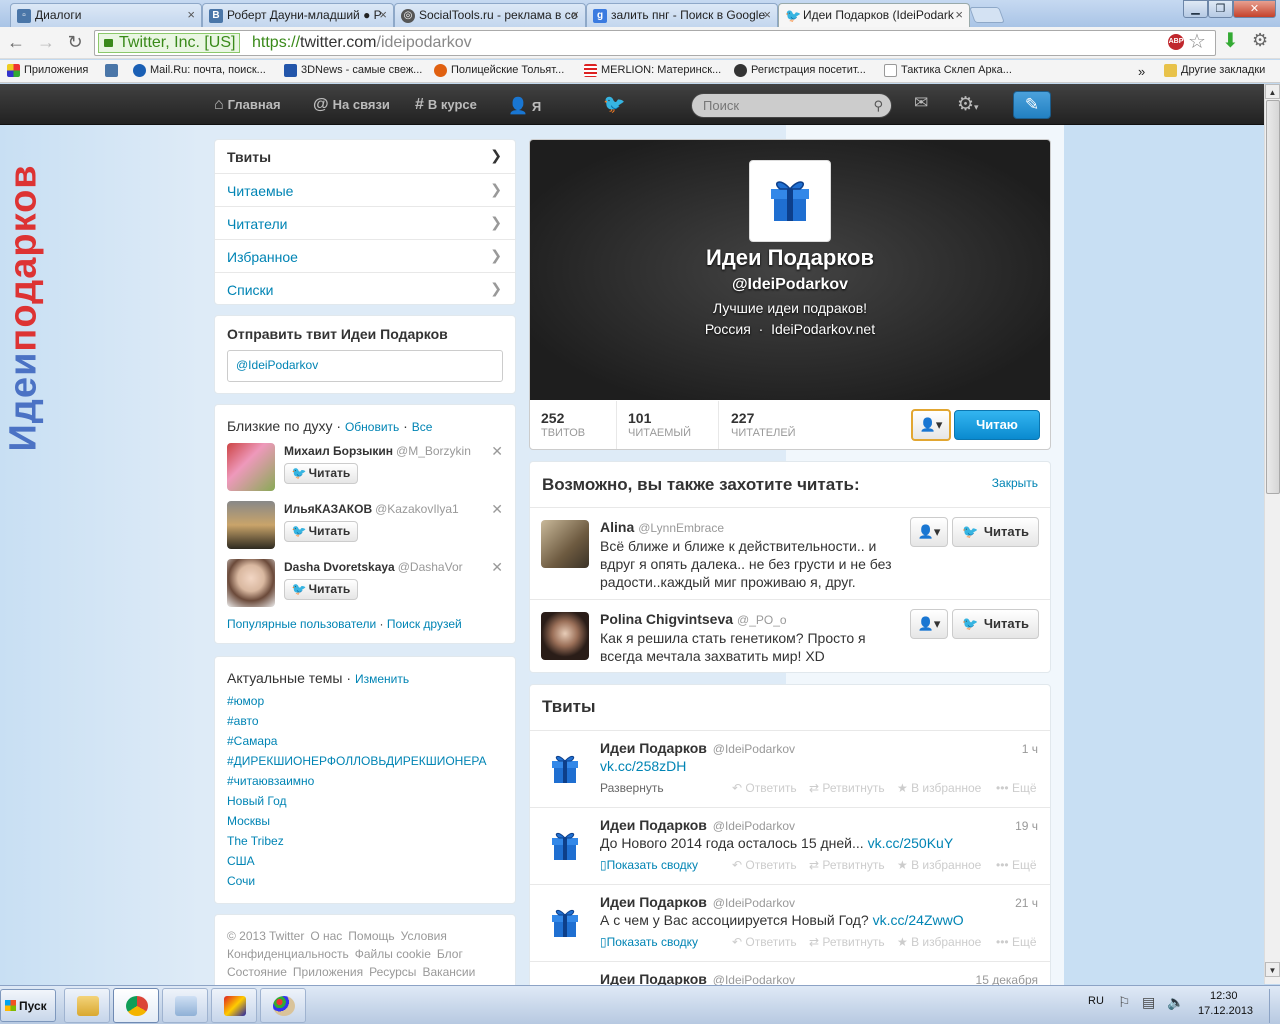 This screenshot has width=1280, height=1024. Describe the element at coordinates (1124, 1002) in the screenshot. I see `action-center-flag-icon: ⚐` at that location.